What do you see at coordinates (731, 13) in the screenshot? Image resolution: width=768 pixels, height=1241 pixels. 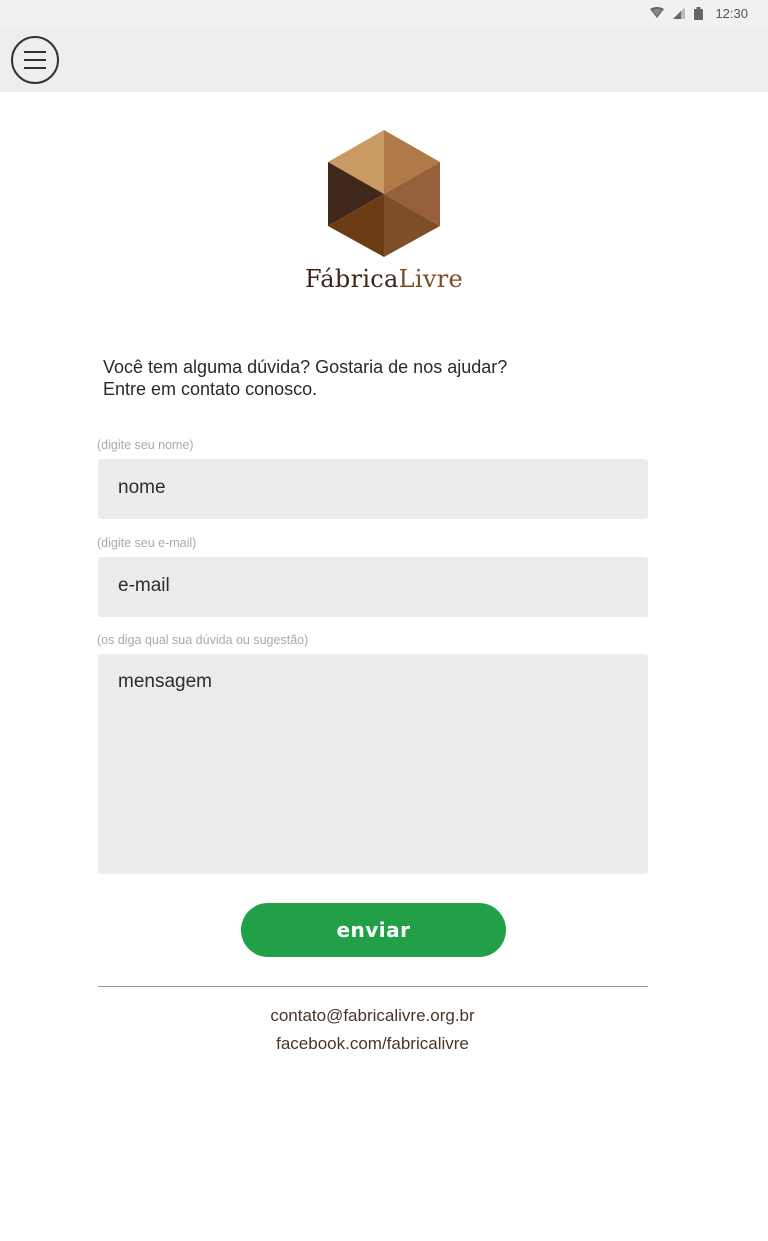 I see `status-time: 12:30` at bounding box center [731, 13].